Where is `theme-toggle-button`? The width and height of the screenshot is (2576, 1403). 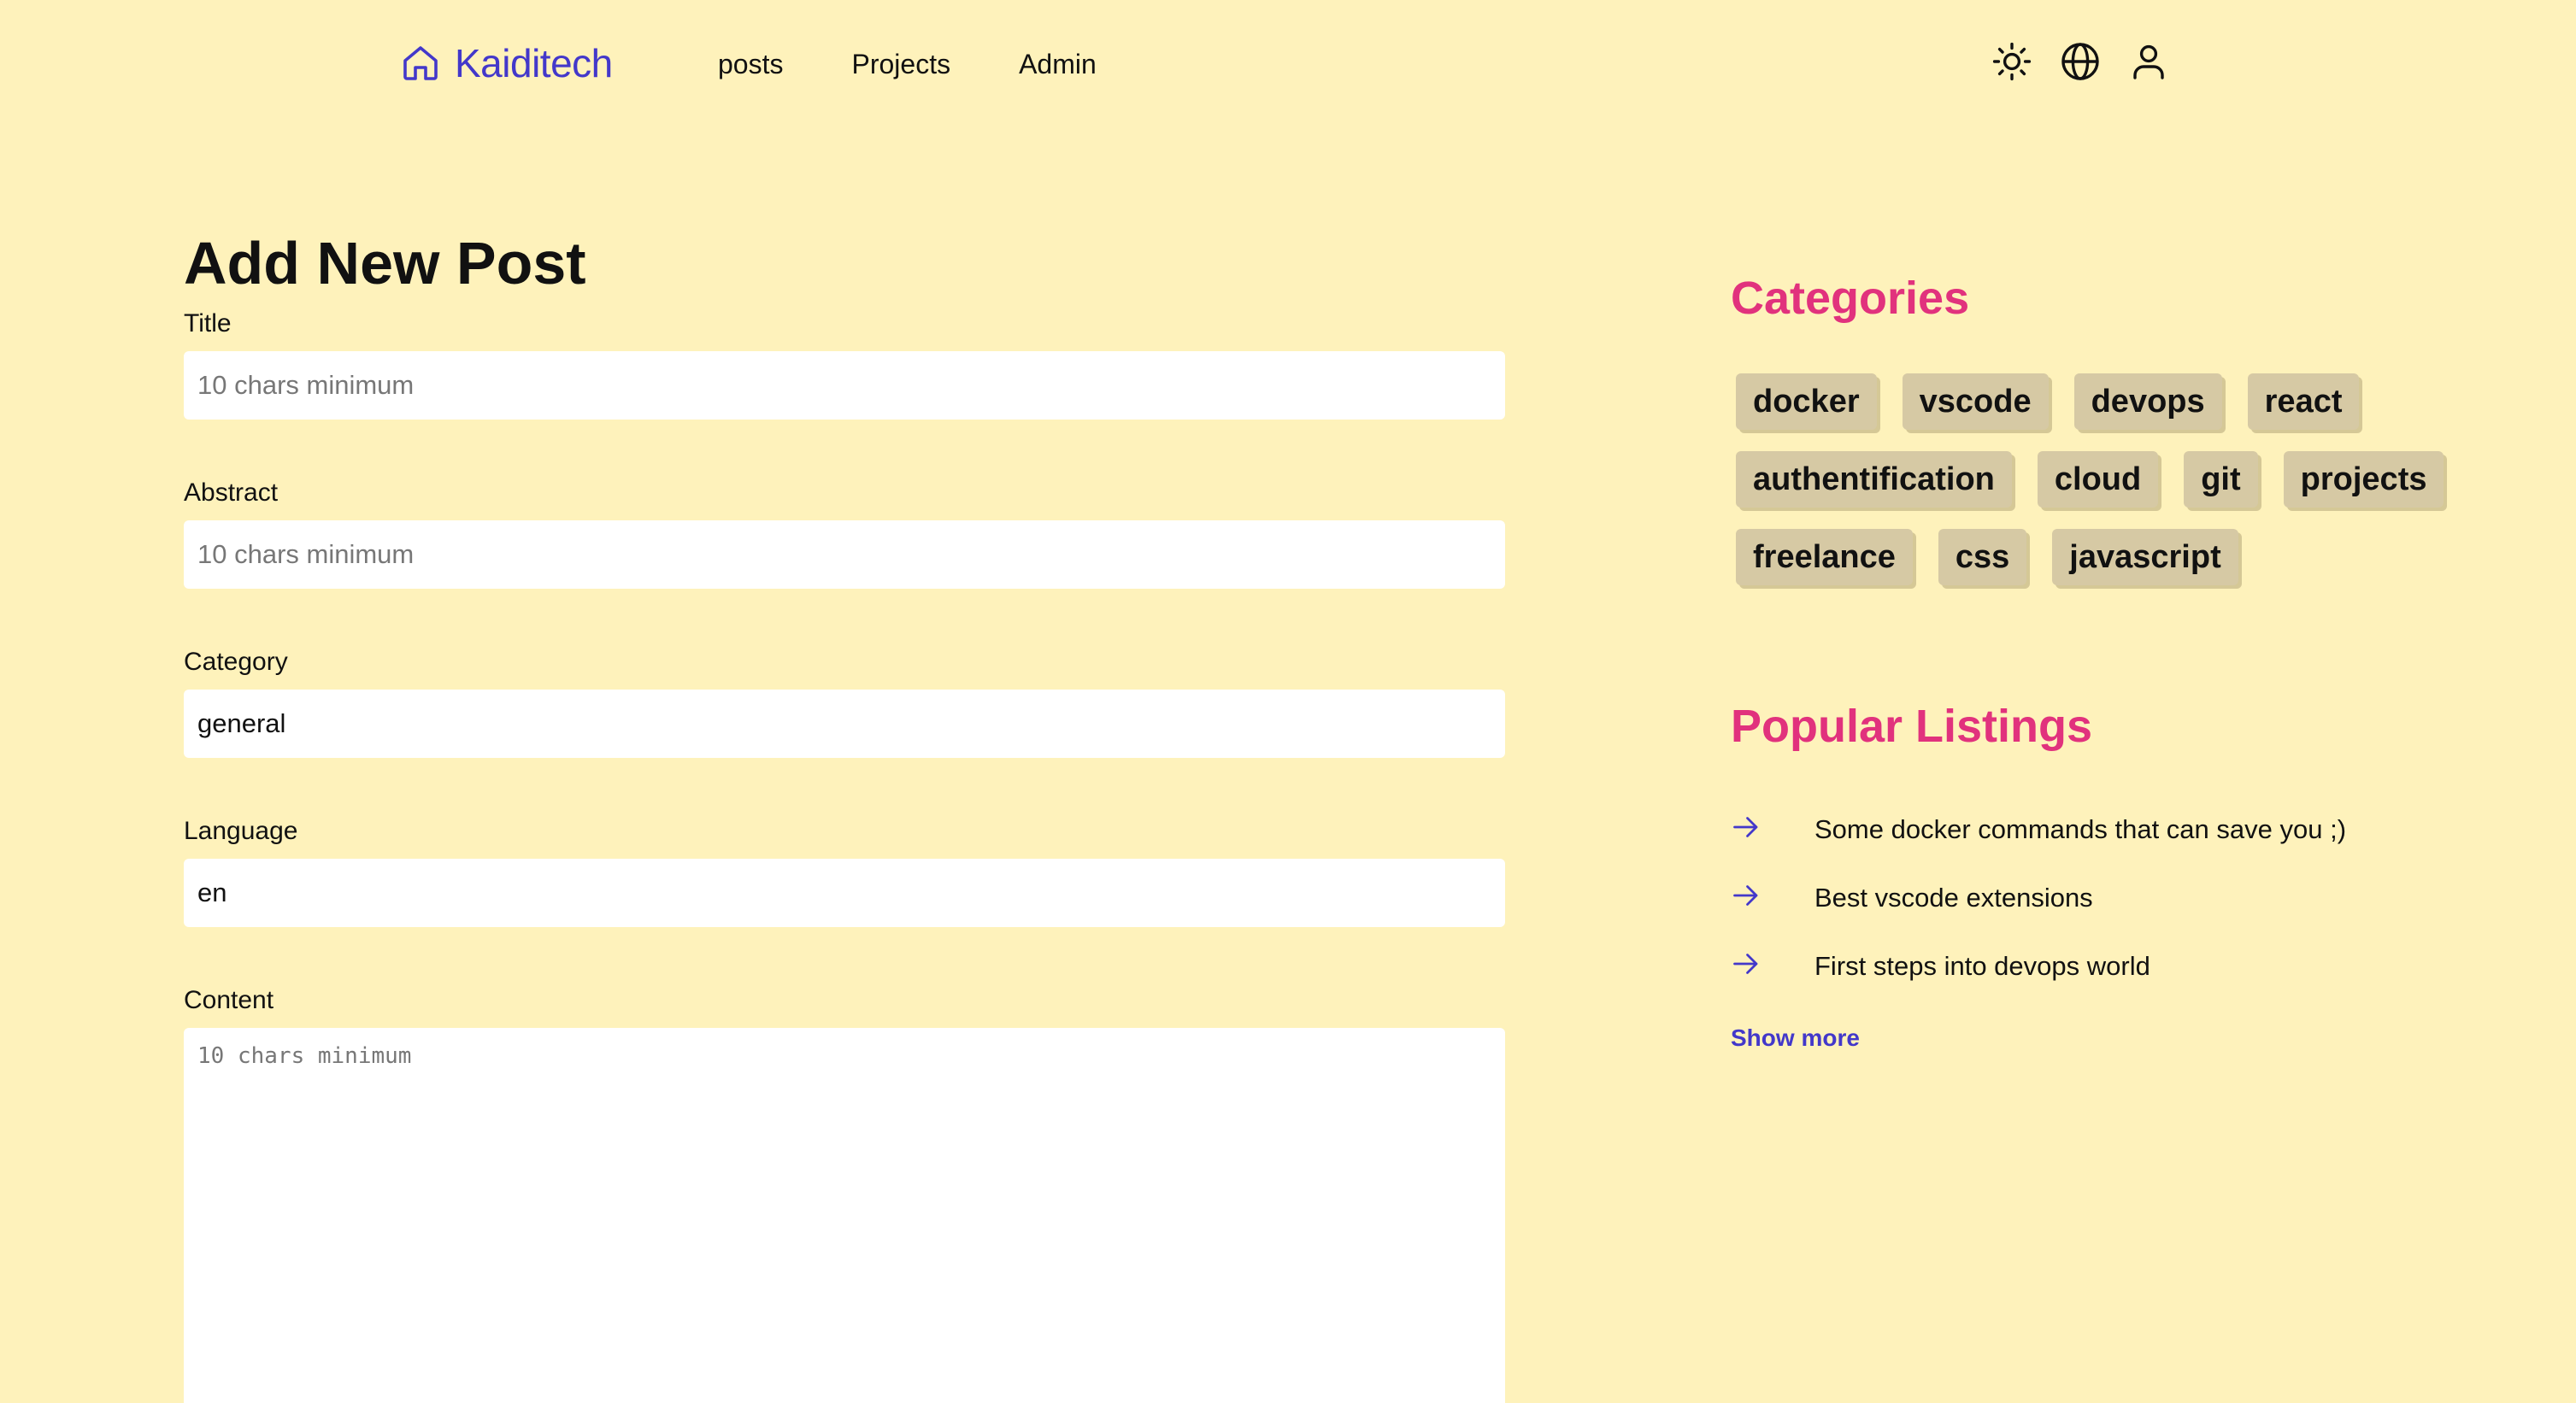 theme-toggle-button is located at coordinates (2011, 62).